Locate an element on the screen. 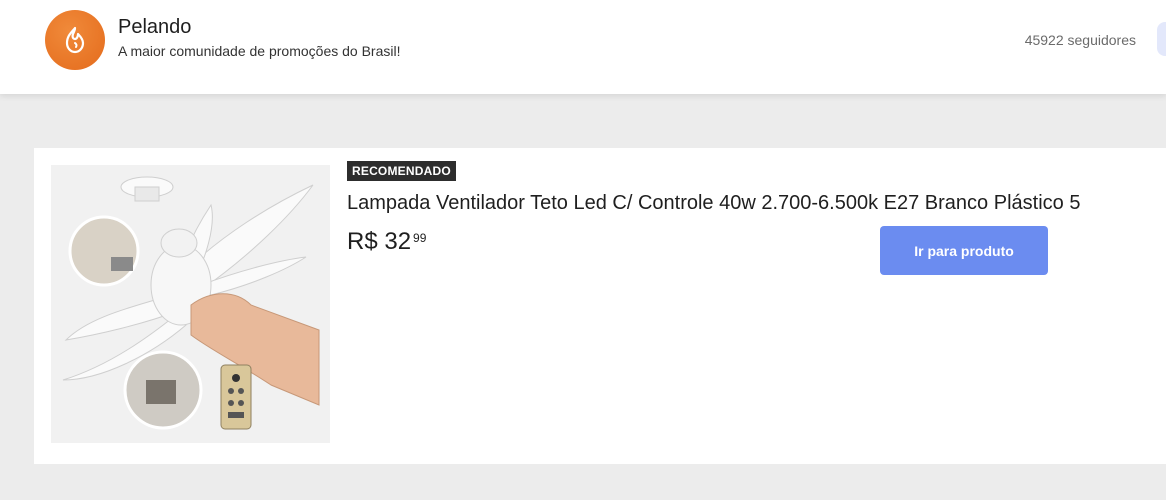 This screenshot has width=1166, height=500. product-price: R$ 32 99 is located at coordinates (386, 242).